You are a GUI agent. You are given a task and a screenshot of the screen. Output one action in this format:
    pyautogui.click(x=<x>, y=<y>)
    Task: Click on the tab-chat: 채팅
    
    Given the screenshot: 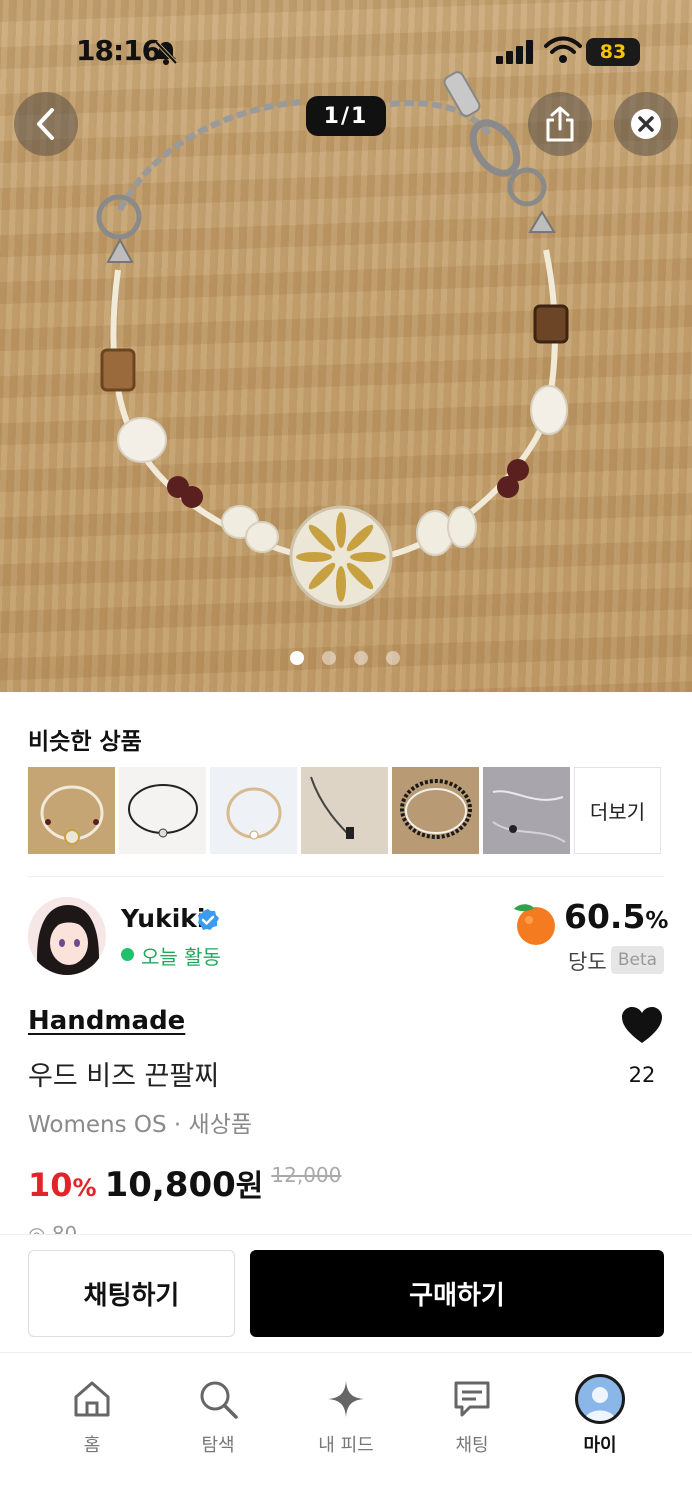 What is the action you would take?
    pyautogui.click(x=472, y=1414)
    